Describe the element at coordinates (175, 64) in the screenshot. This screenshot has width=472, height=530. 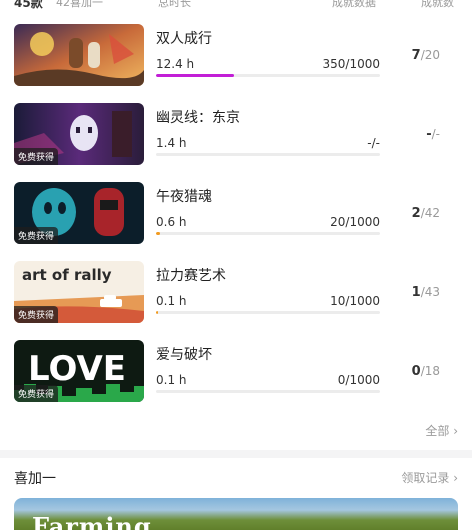
I see `game-hours: 12.4 h` at that location.